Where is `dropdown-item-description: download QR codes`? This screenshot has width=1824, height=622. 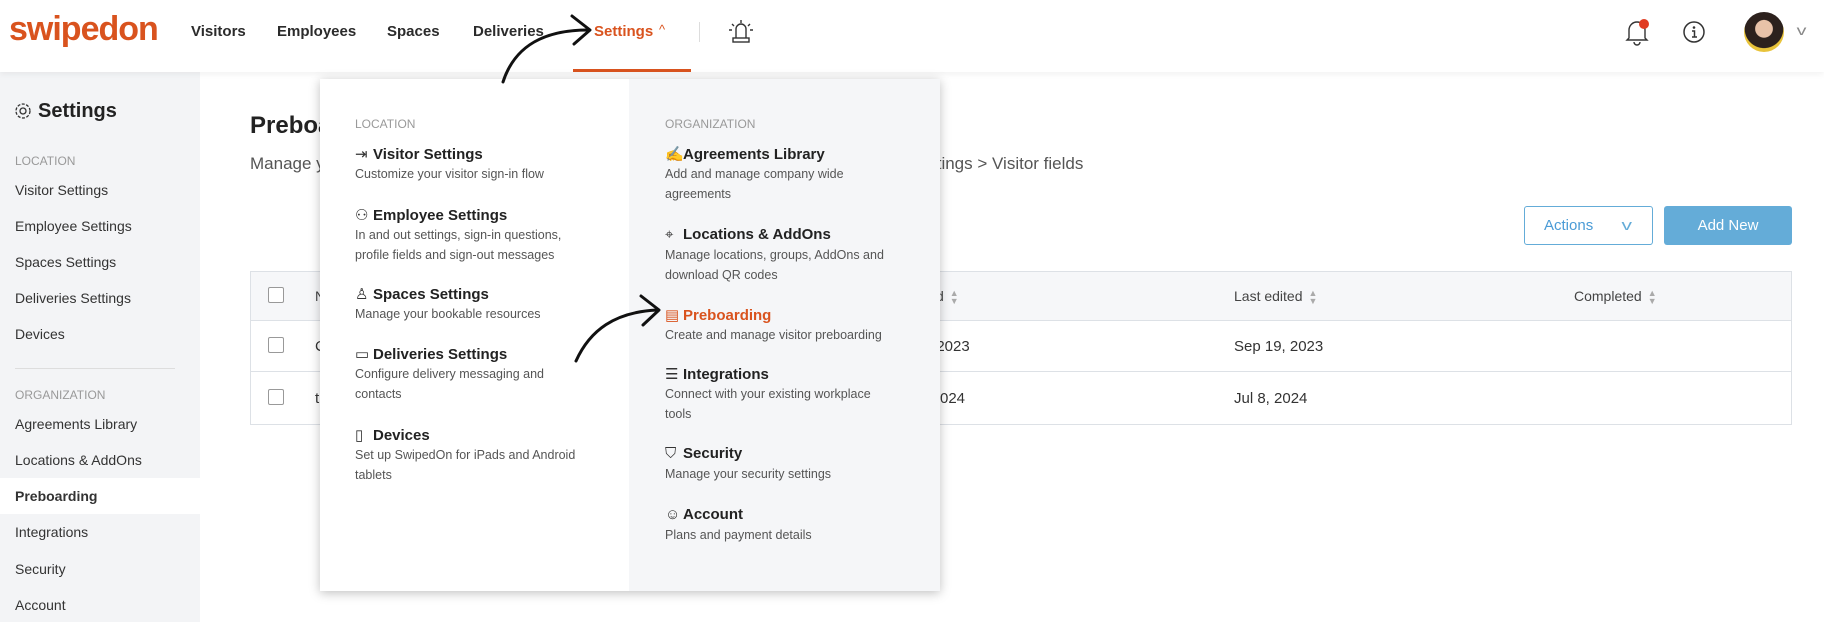 dropdown-item-description: download QR codes is located at coordinates (721, 275).